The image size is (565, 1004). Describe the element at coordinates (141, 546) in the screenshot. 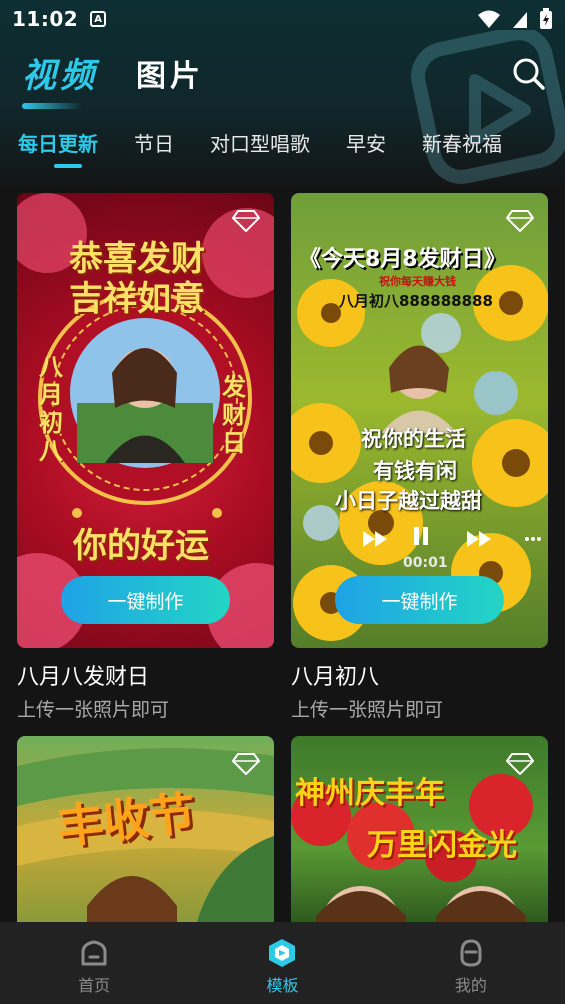

I see `poster-bottom: 你的好运` at that location.